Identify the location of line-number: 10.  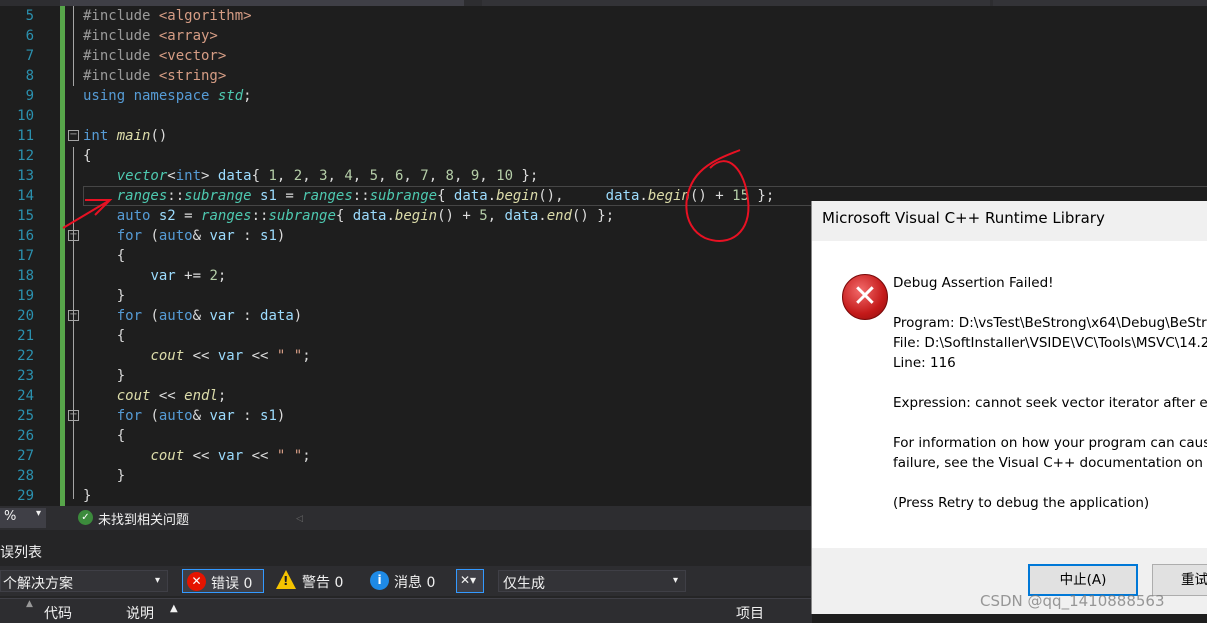
(25, 116).